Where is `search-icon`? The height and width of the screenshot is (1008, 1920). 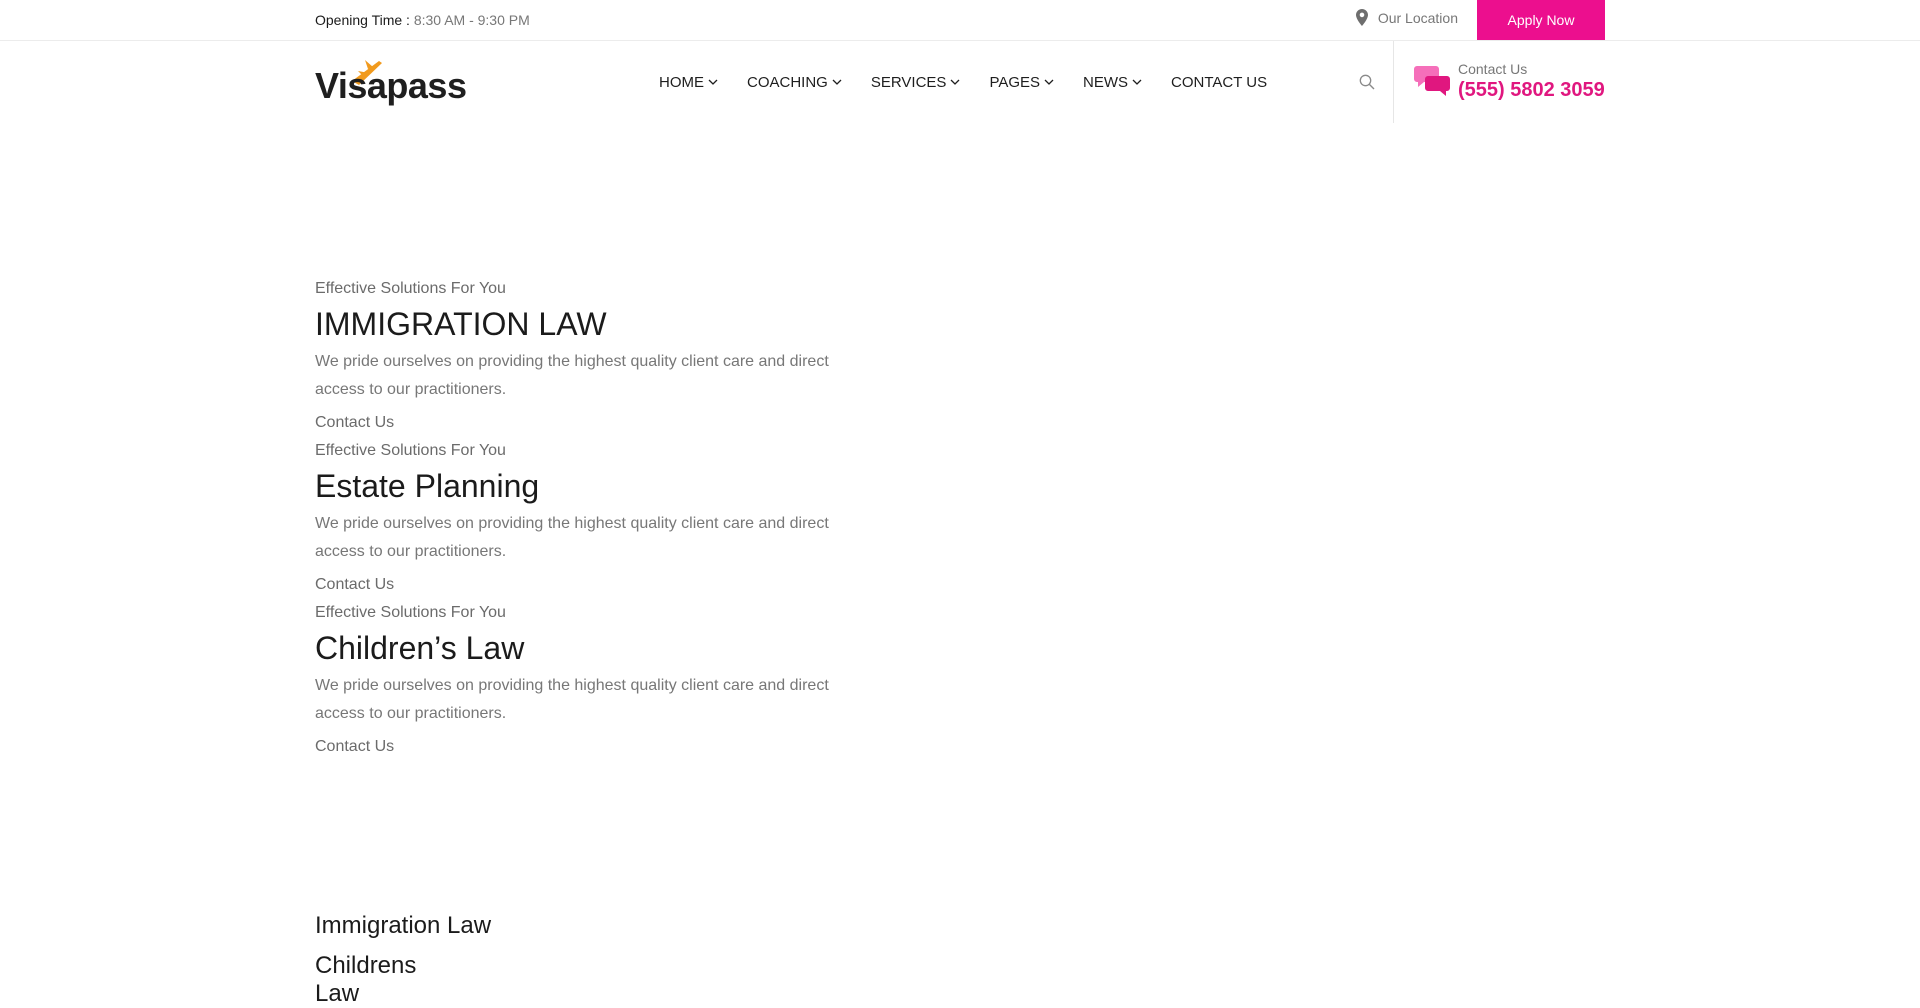 search-icon is located at coordinates (1367, 82).